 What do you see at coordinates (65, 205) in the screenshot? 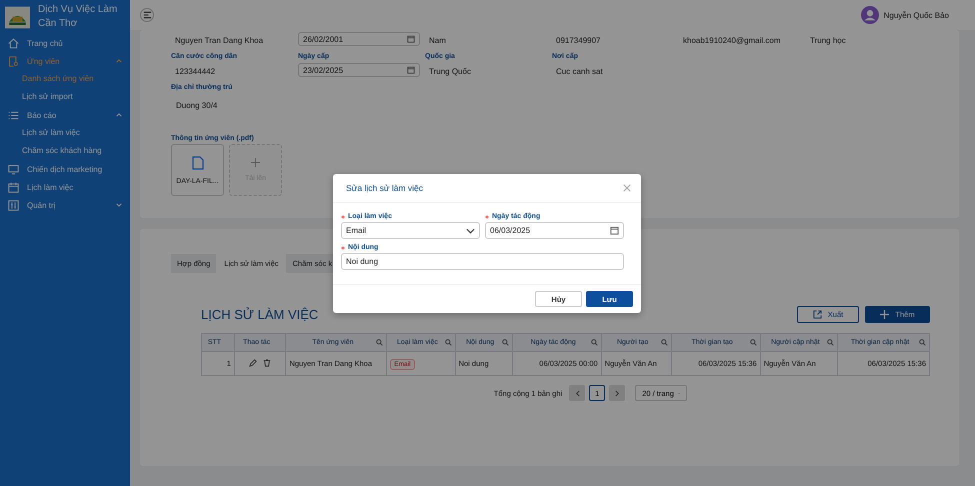
I see `sidebar-item: Quản trị` at bounding box center [65, 205].